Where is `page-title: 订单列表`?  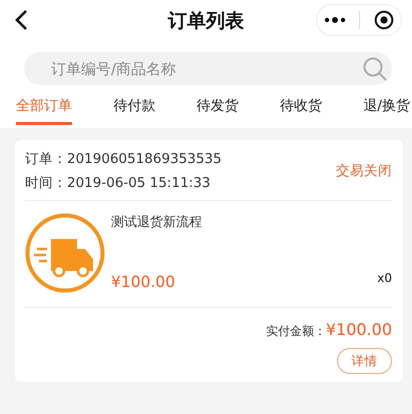 page-title: 订单列表 is located at coordinates (206, 21).